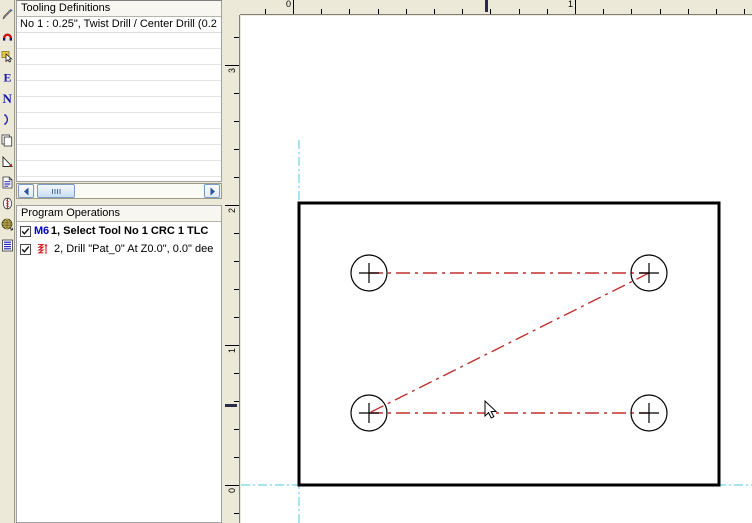 This screenshot has height=523, width=752. Describe the element at coordinates (7, 119) in the screenshot. I see `arc-tool-icon` at that location.